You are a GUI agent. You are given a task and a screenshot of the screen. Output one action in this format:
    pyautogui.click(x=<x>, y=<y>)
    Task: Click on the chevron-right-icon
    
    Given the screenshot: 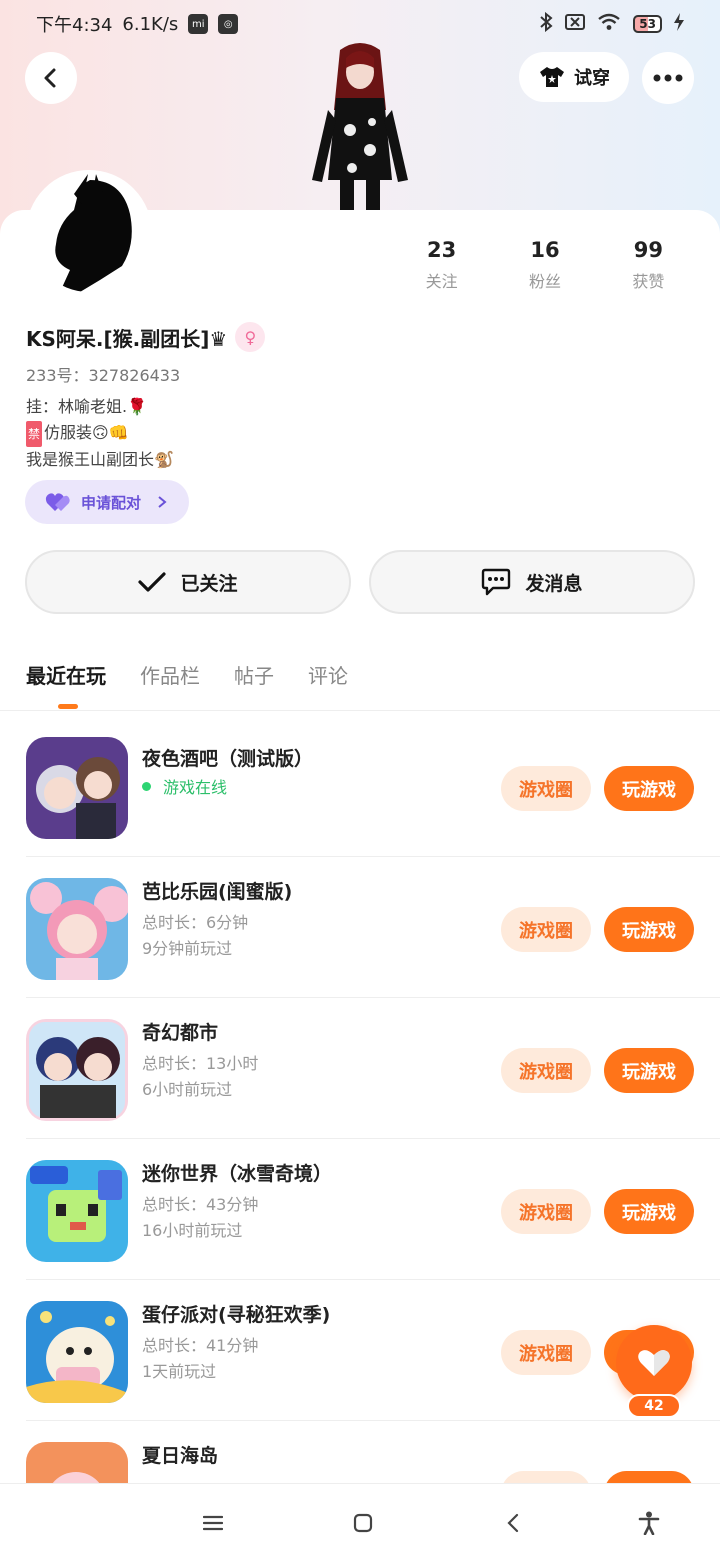 What is the action you would take?
    pyautogui.click(x=162, y=502)
    